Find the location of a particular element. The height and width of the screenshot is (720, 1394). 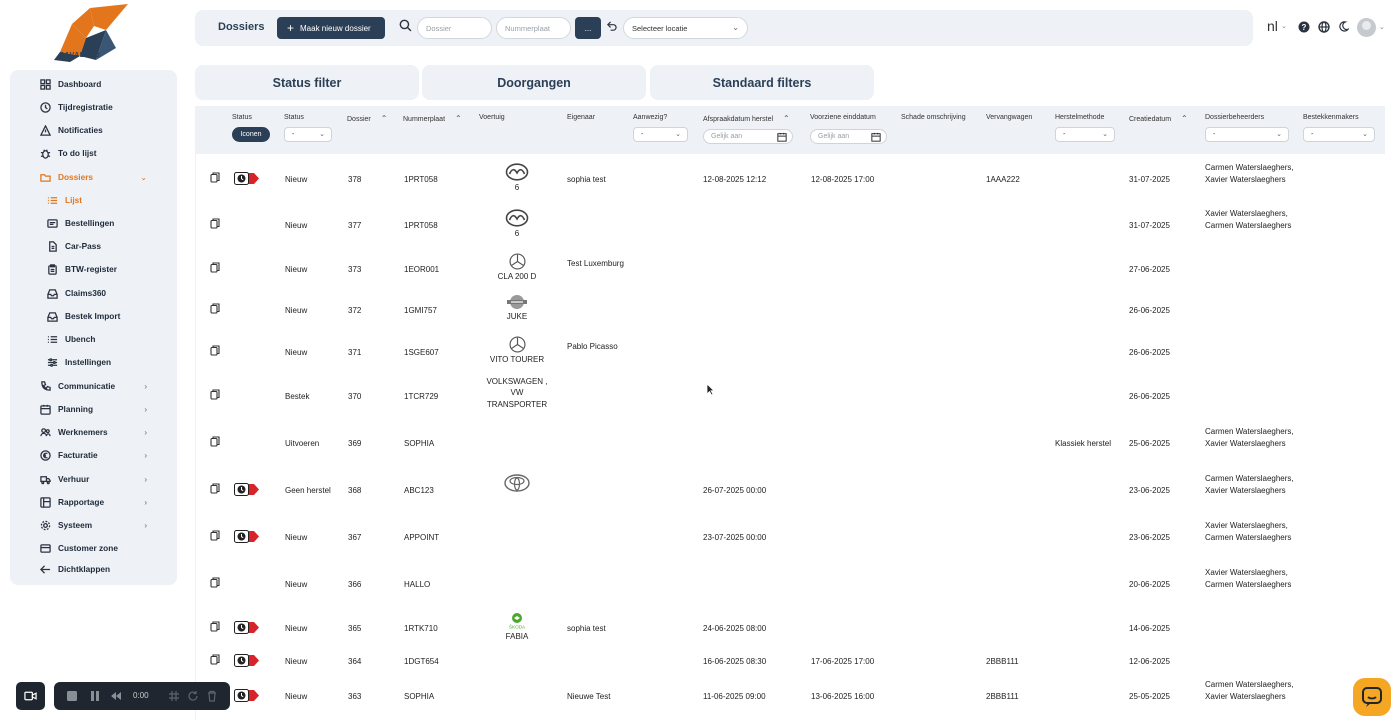

stop-icon is located at coordinates (72, 696).